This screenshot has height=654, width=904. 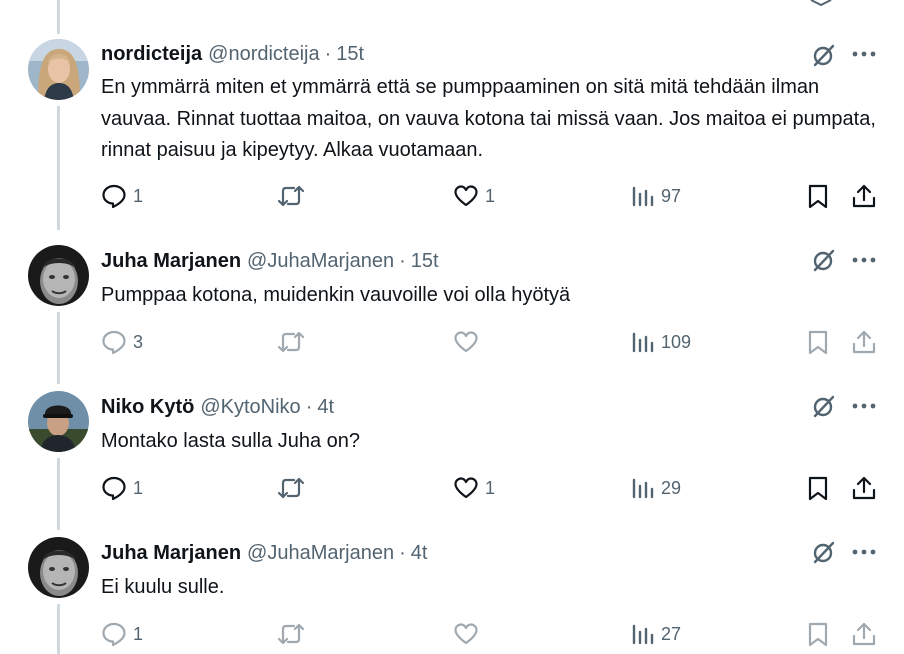 I want to click on views-count: 29, so click(x=671, y=487).